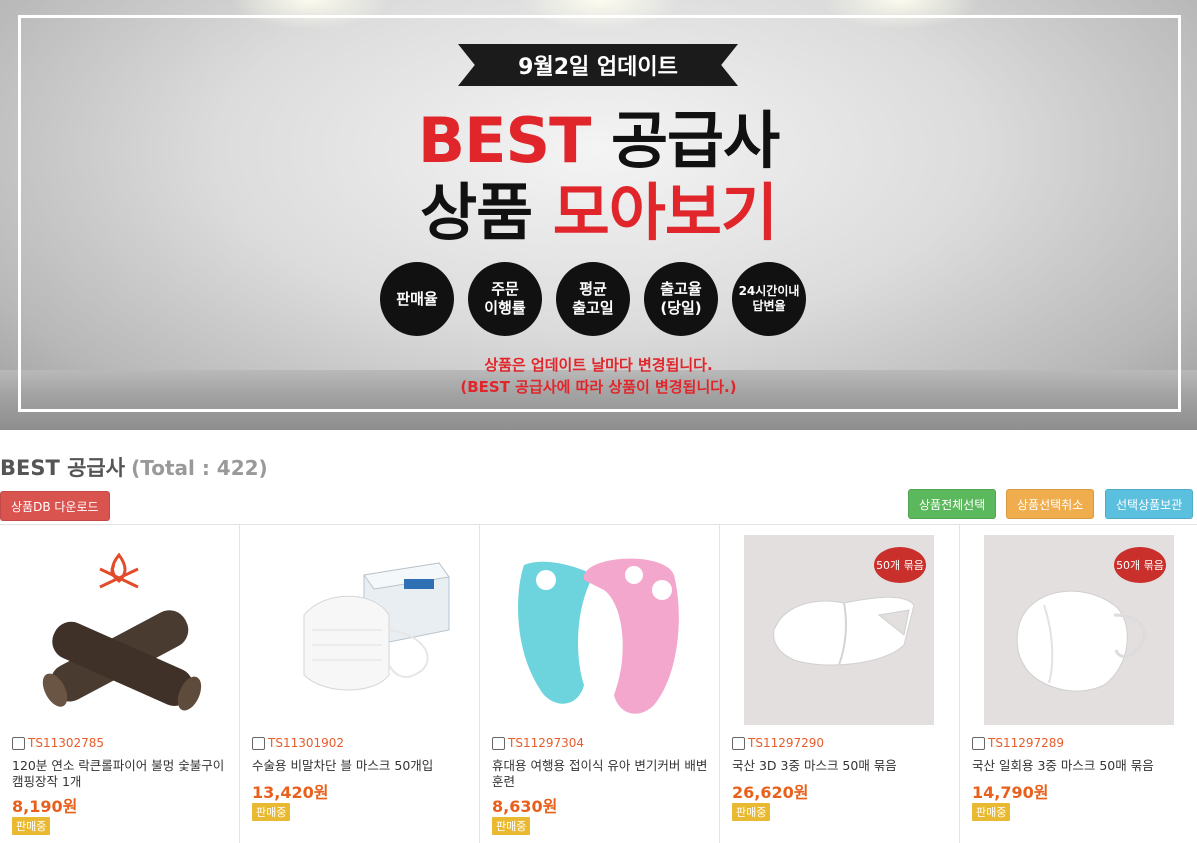 The width and height of the screenshot is (1197, 843). I want to click on download-db-button: 상품DB 다운로드, so click(55, 506).